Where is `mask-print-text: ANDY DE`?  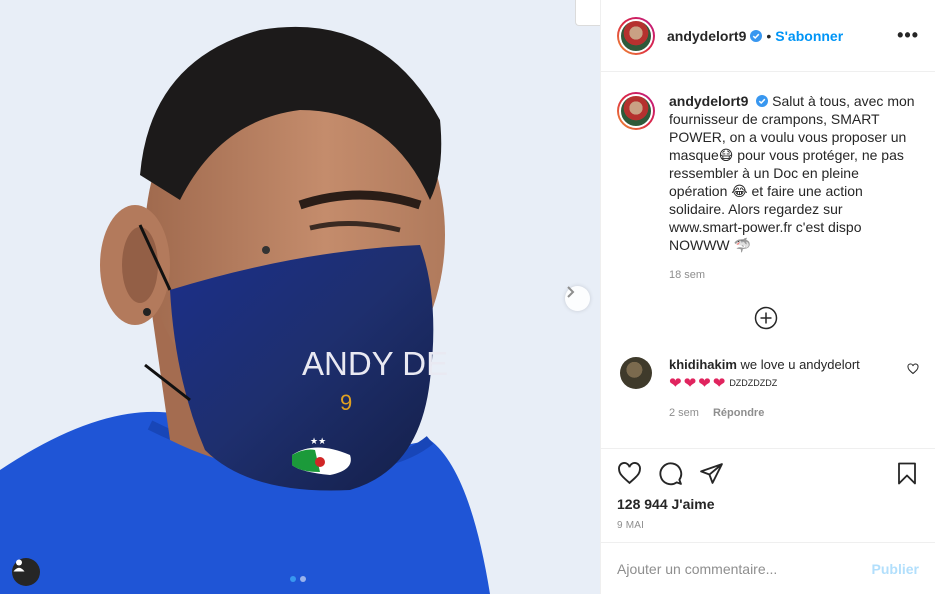 mask-print-text: ANDY DE is located at coordinates (375, 363).